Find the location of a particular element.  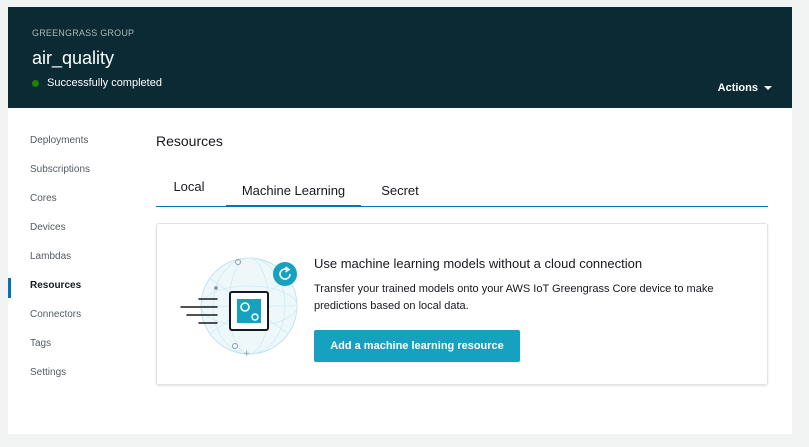

sidebar-item-settings: Settings is located at coordinates (68, 379).